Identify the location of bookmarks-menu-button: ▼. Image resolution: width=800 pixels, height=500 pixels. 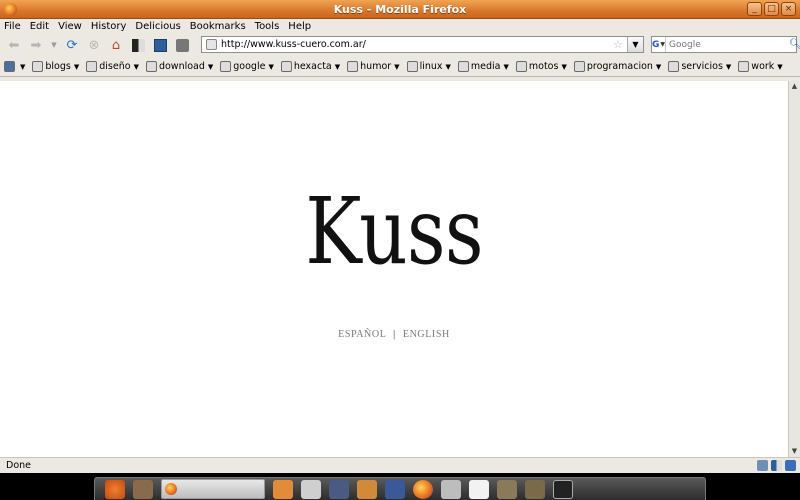
(14, 66).